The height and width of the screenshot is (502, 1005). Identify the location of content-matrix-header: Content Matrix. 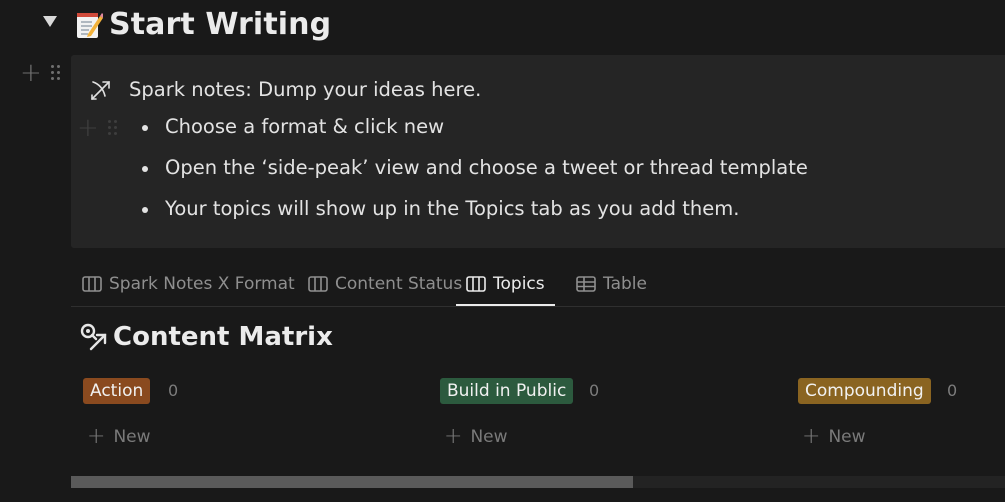
(206, 337).